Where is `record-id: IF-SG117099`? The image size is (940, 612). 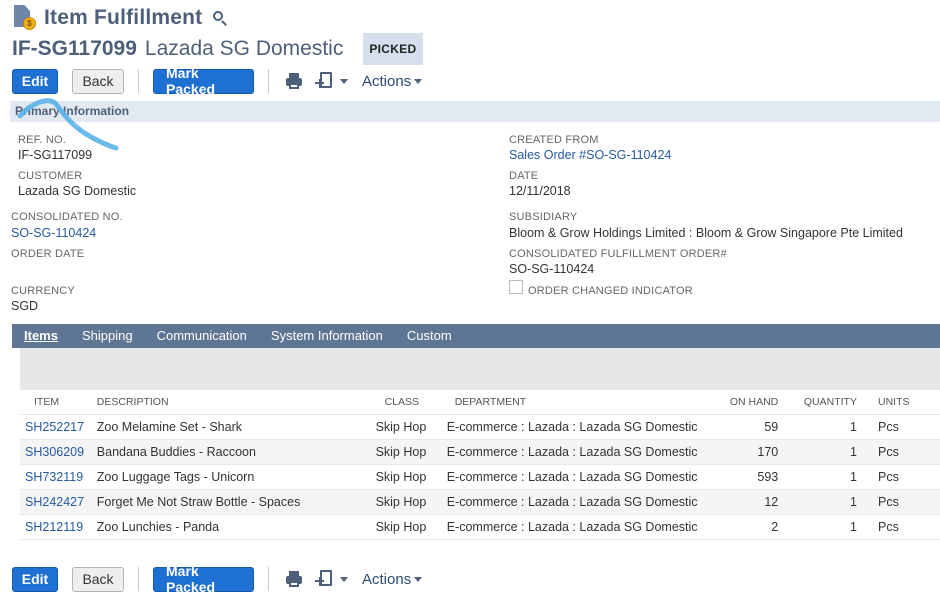 record-id: IF-SG117099 is located at coordinates (74, 48).